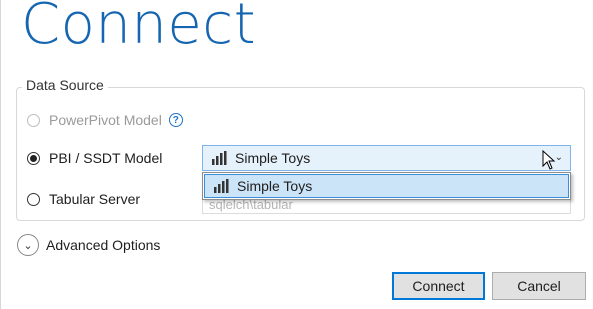 The width and height of the screenshot is (593, 309). I want to click on radio-pbi-ssdt-model: PBI / SSDT Model, so click(94, 158).